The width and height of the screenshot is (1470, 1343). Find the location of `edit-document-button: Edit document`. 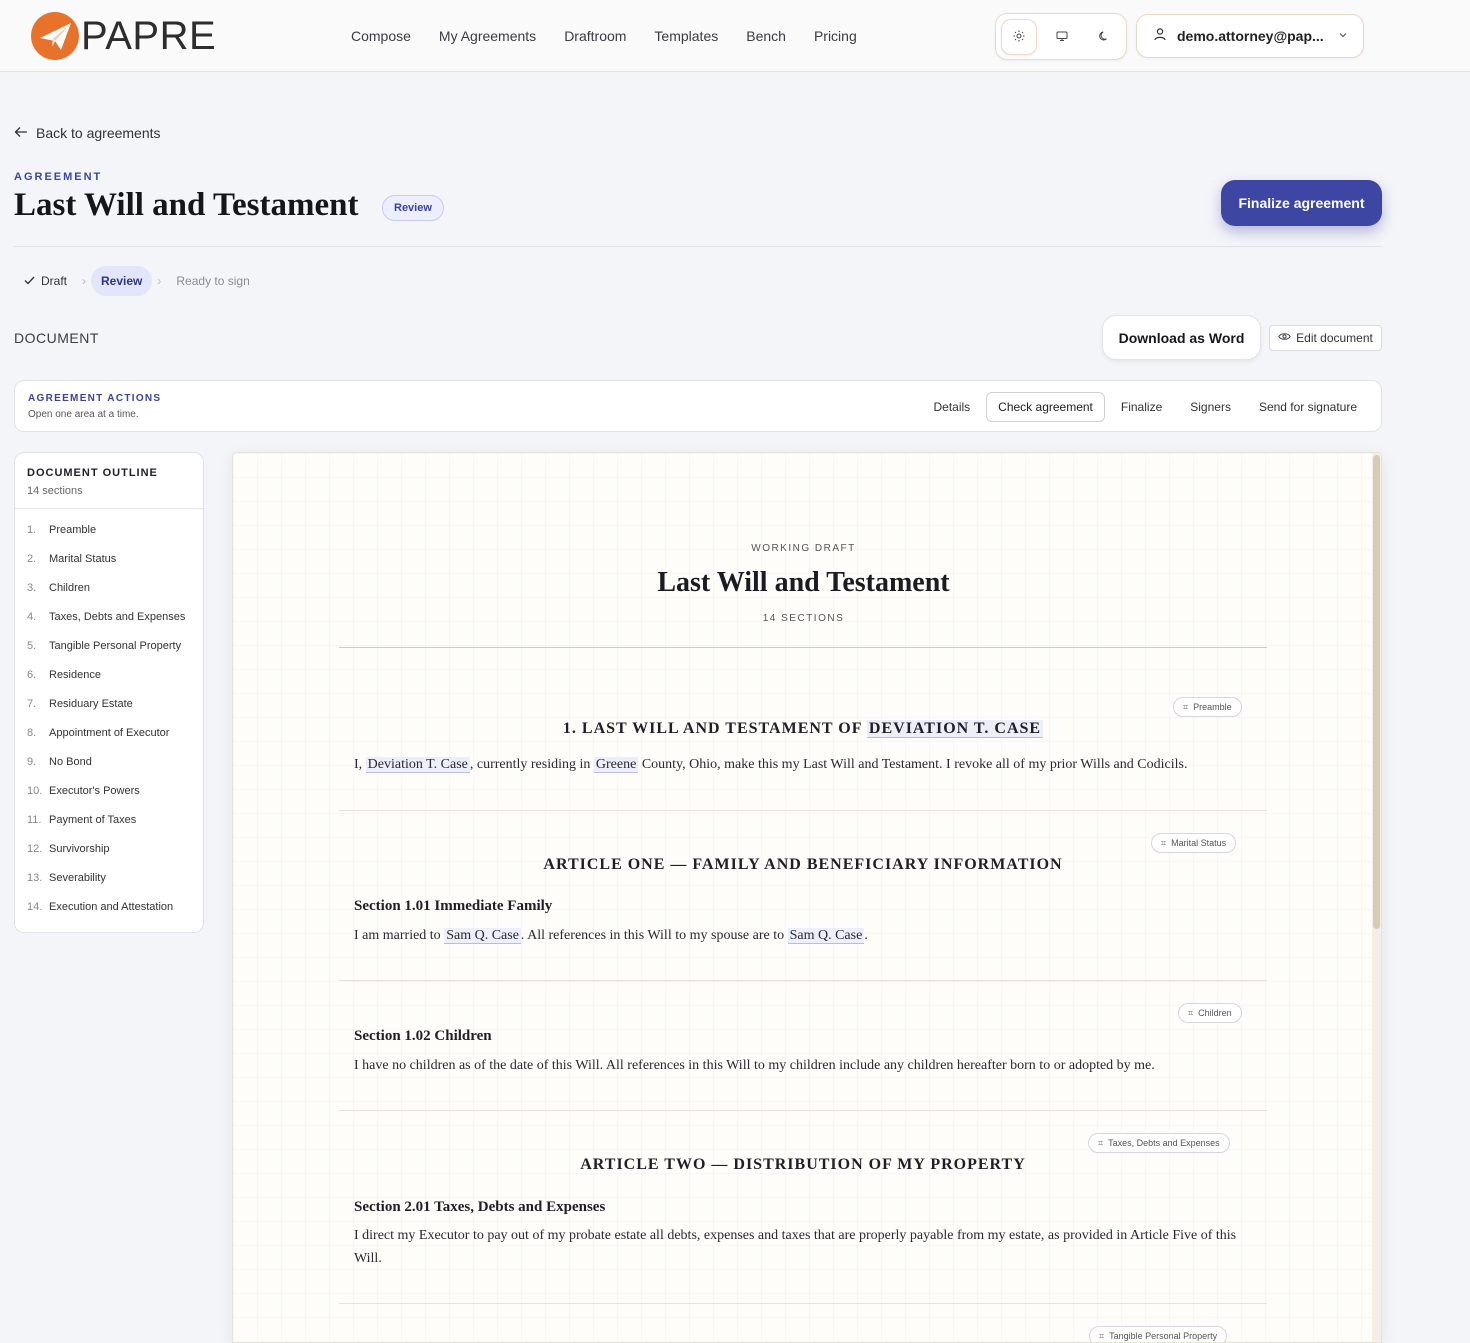

edit-document-button: Edit document is located at coordinates (1325, 338).